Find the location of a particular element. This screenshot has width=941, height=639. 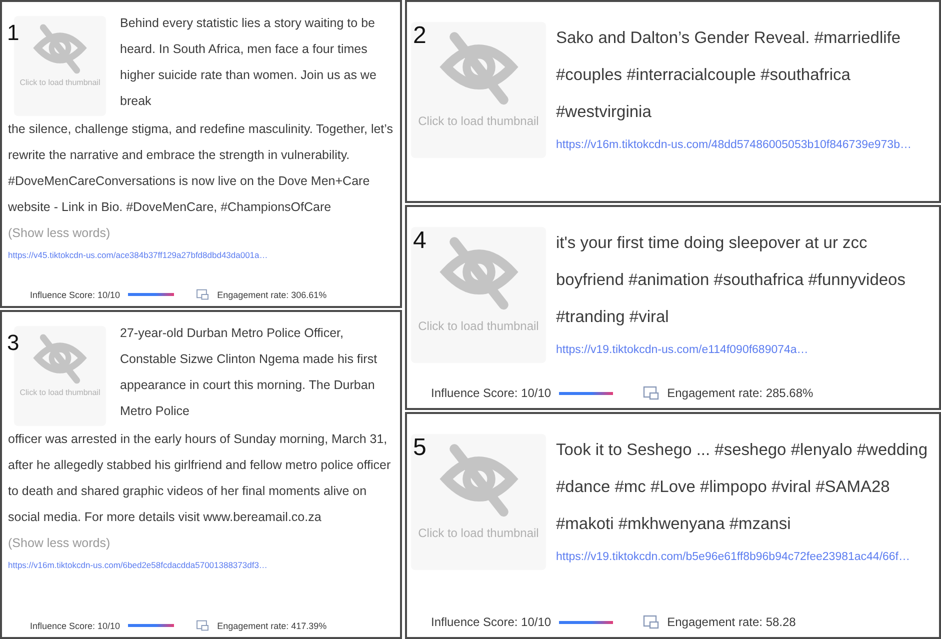

engagement-rate: Engagement rate: 417.39% is located at coordinates (272, 625).